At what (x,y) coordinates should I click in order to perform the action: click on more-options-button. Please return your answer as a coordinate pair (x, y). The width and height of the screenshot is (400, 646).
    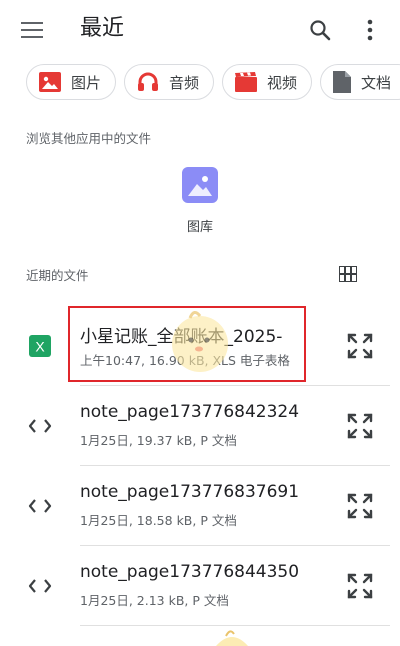
    Looking at the image, I should click on (370, 30).